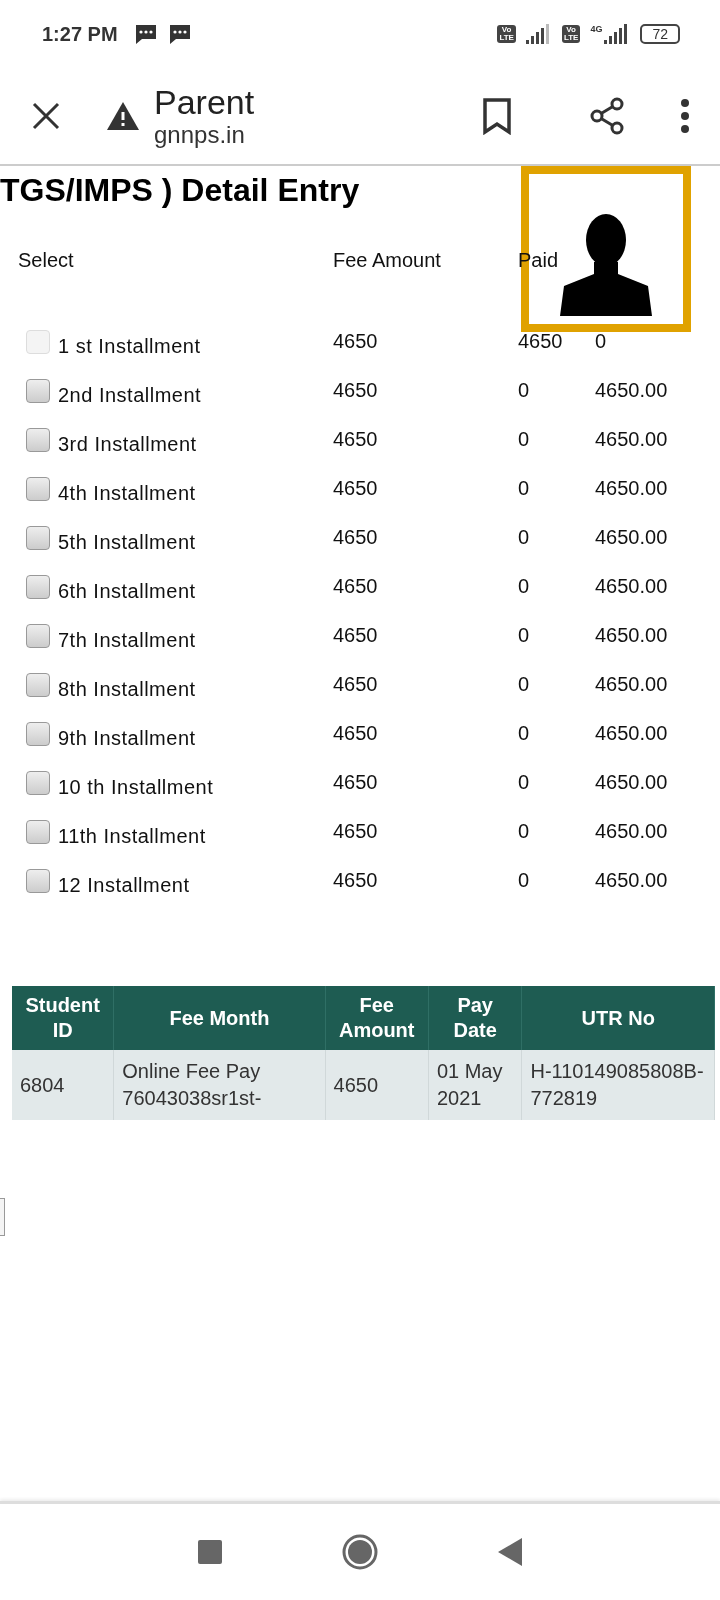 The height and width of the screenshot is (1600, 720). I want to click on installment-label: 1 st Installment, so click(129, 346).